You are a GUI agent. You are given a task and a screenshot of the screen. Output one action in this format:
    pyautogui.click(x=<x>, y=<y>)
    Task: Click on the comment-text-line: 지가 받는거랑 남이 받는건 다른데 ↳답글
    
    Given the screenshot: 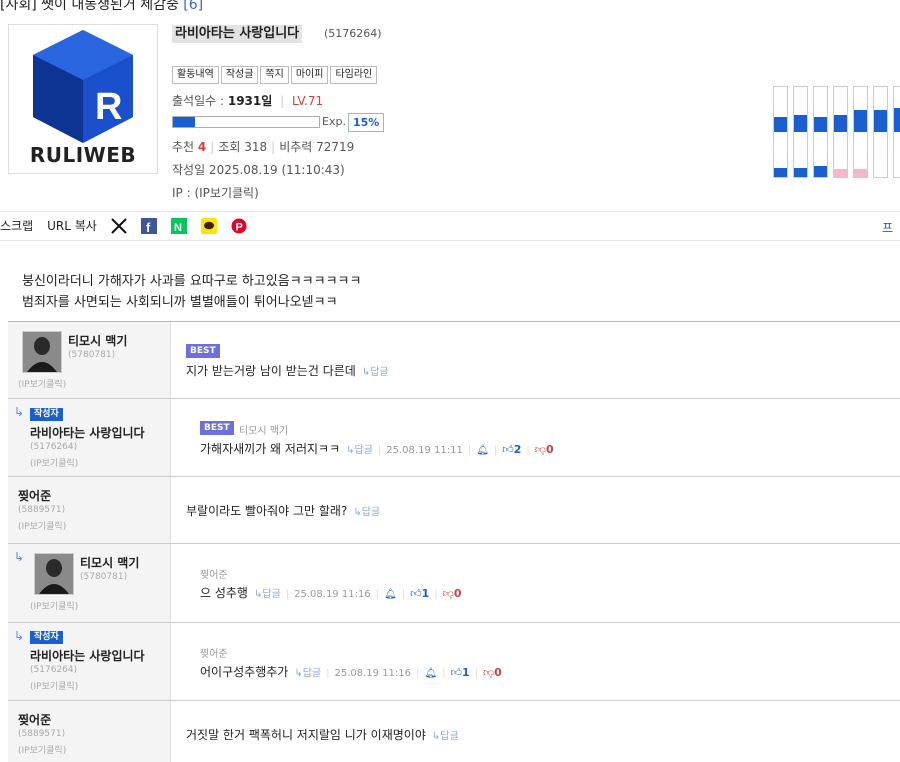 What is the action you would take?
    pyautogui.click(x=287, y=370)
    